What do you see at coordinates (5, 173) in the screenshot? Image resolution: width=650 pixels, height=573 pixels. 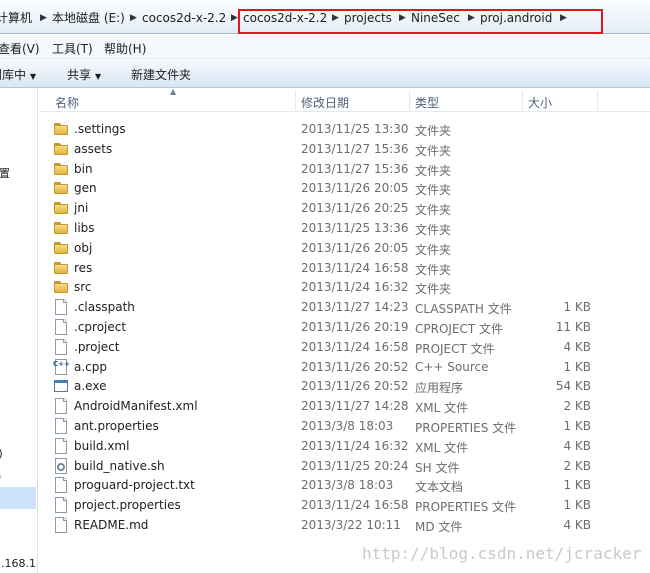 I see `nav-item-location: 位置` at bounding box center [5, 173].